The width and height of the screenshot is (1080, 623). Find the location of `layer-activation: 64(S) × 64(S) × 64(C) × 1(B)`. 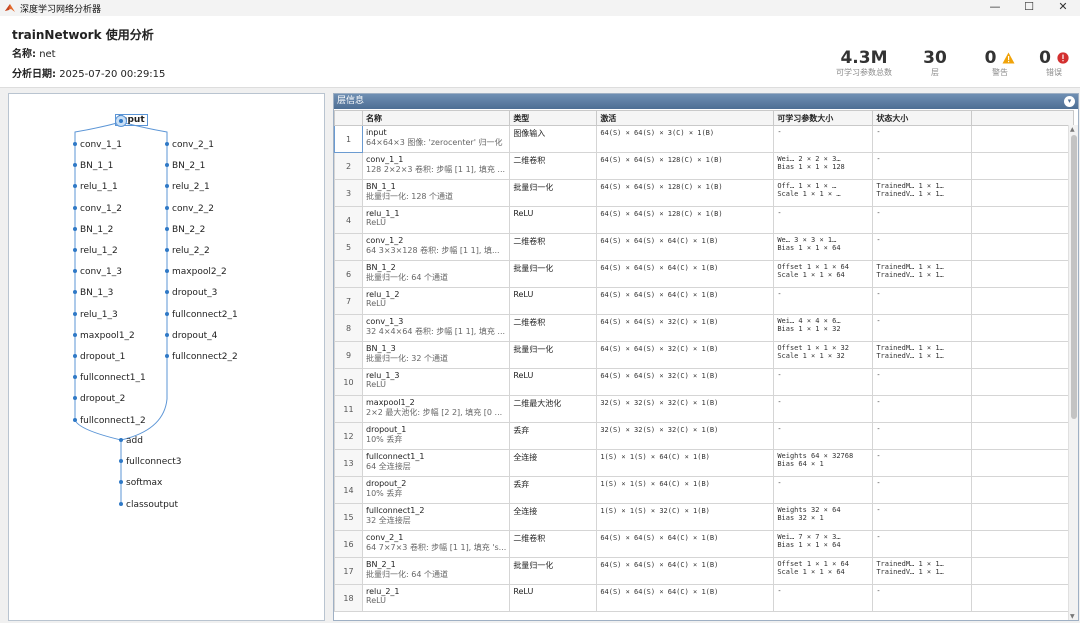

layer-activation: 64(S) × 64(S) × 64(C) × 1(B) is located at coordinates (659, 565).